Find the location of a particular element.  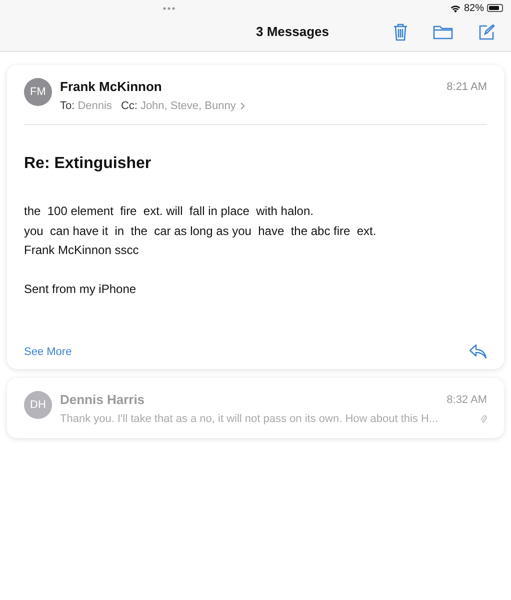

battery-percentage: 82% is located at coordinates (474, 9).